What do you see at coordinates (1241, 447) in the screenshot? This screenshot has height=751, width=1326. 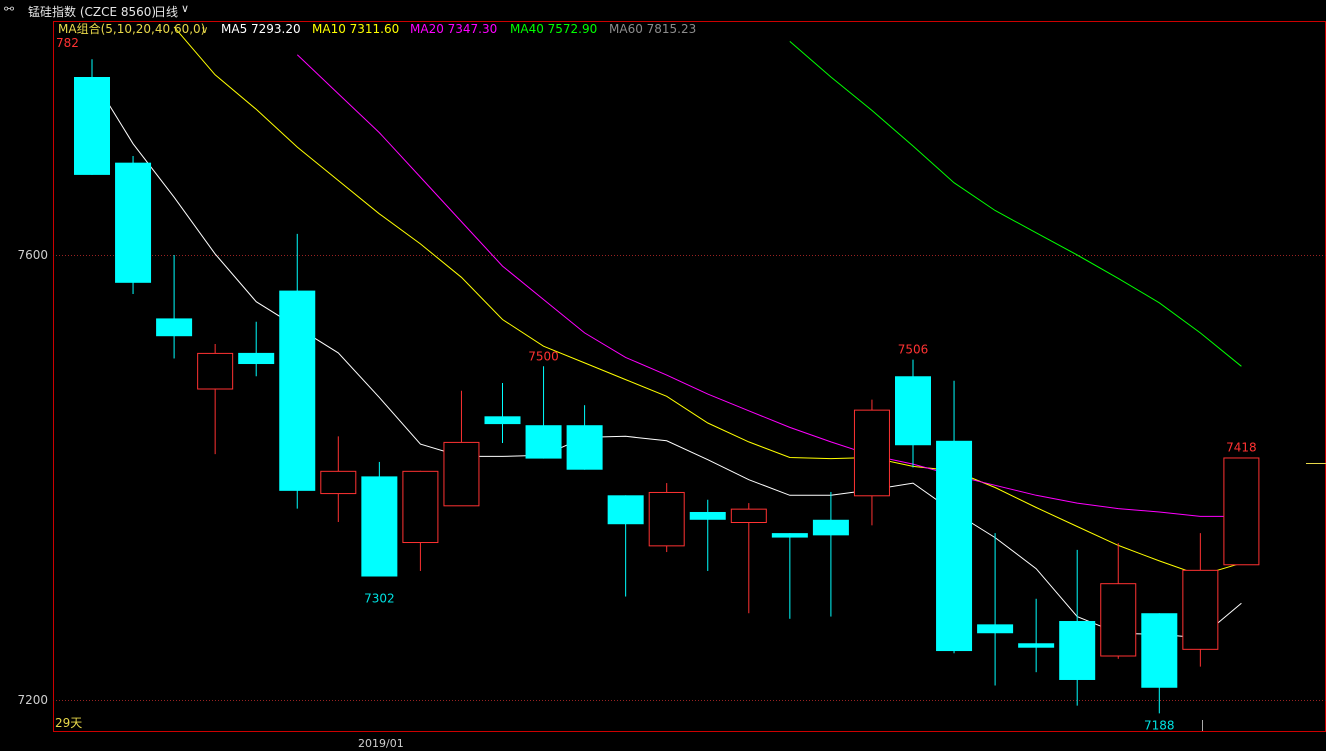 I see `price-label: 7418` at bounding box center [1241, 447].